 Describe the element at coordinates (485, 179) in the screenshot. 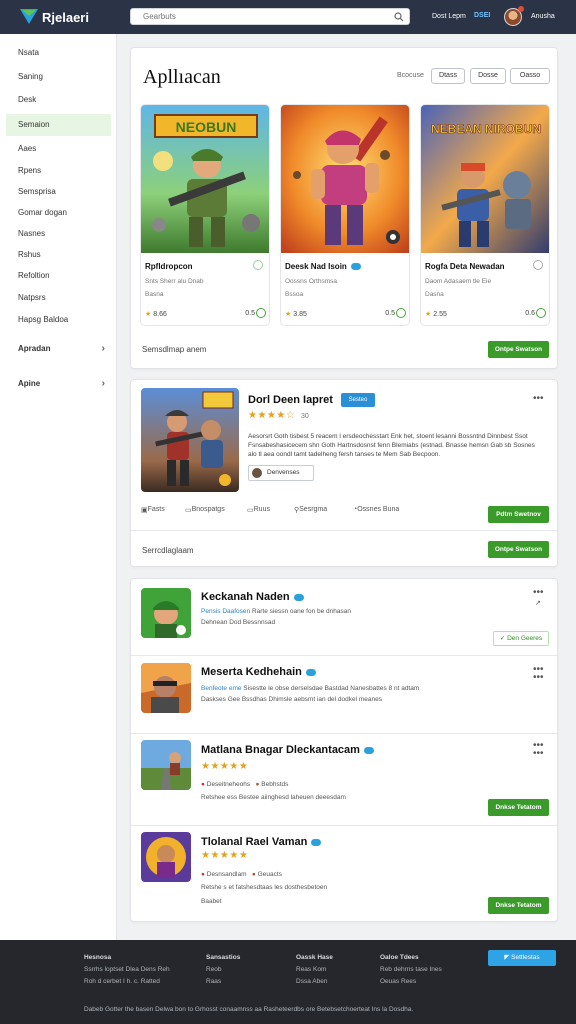

I see `game-art-robots: NEBEAN NIROBUN` at that location.